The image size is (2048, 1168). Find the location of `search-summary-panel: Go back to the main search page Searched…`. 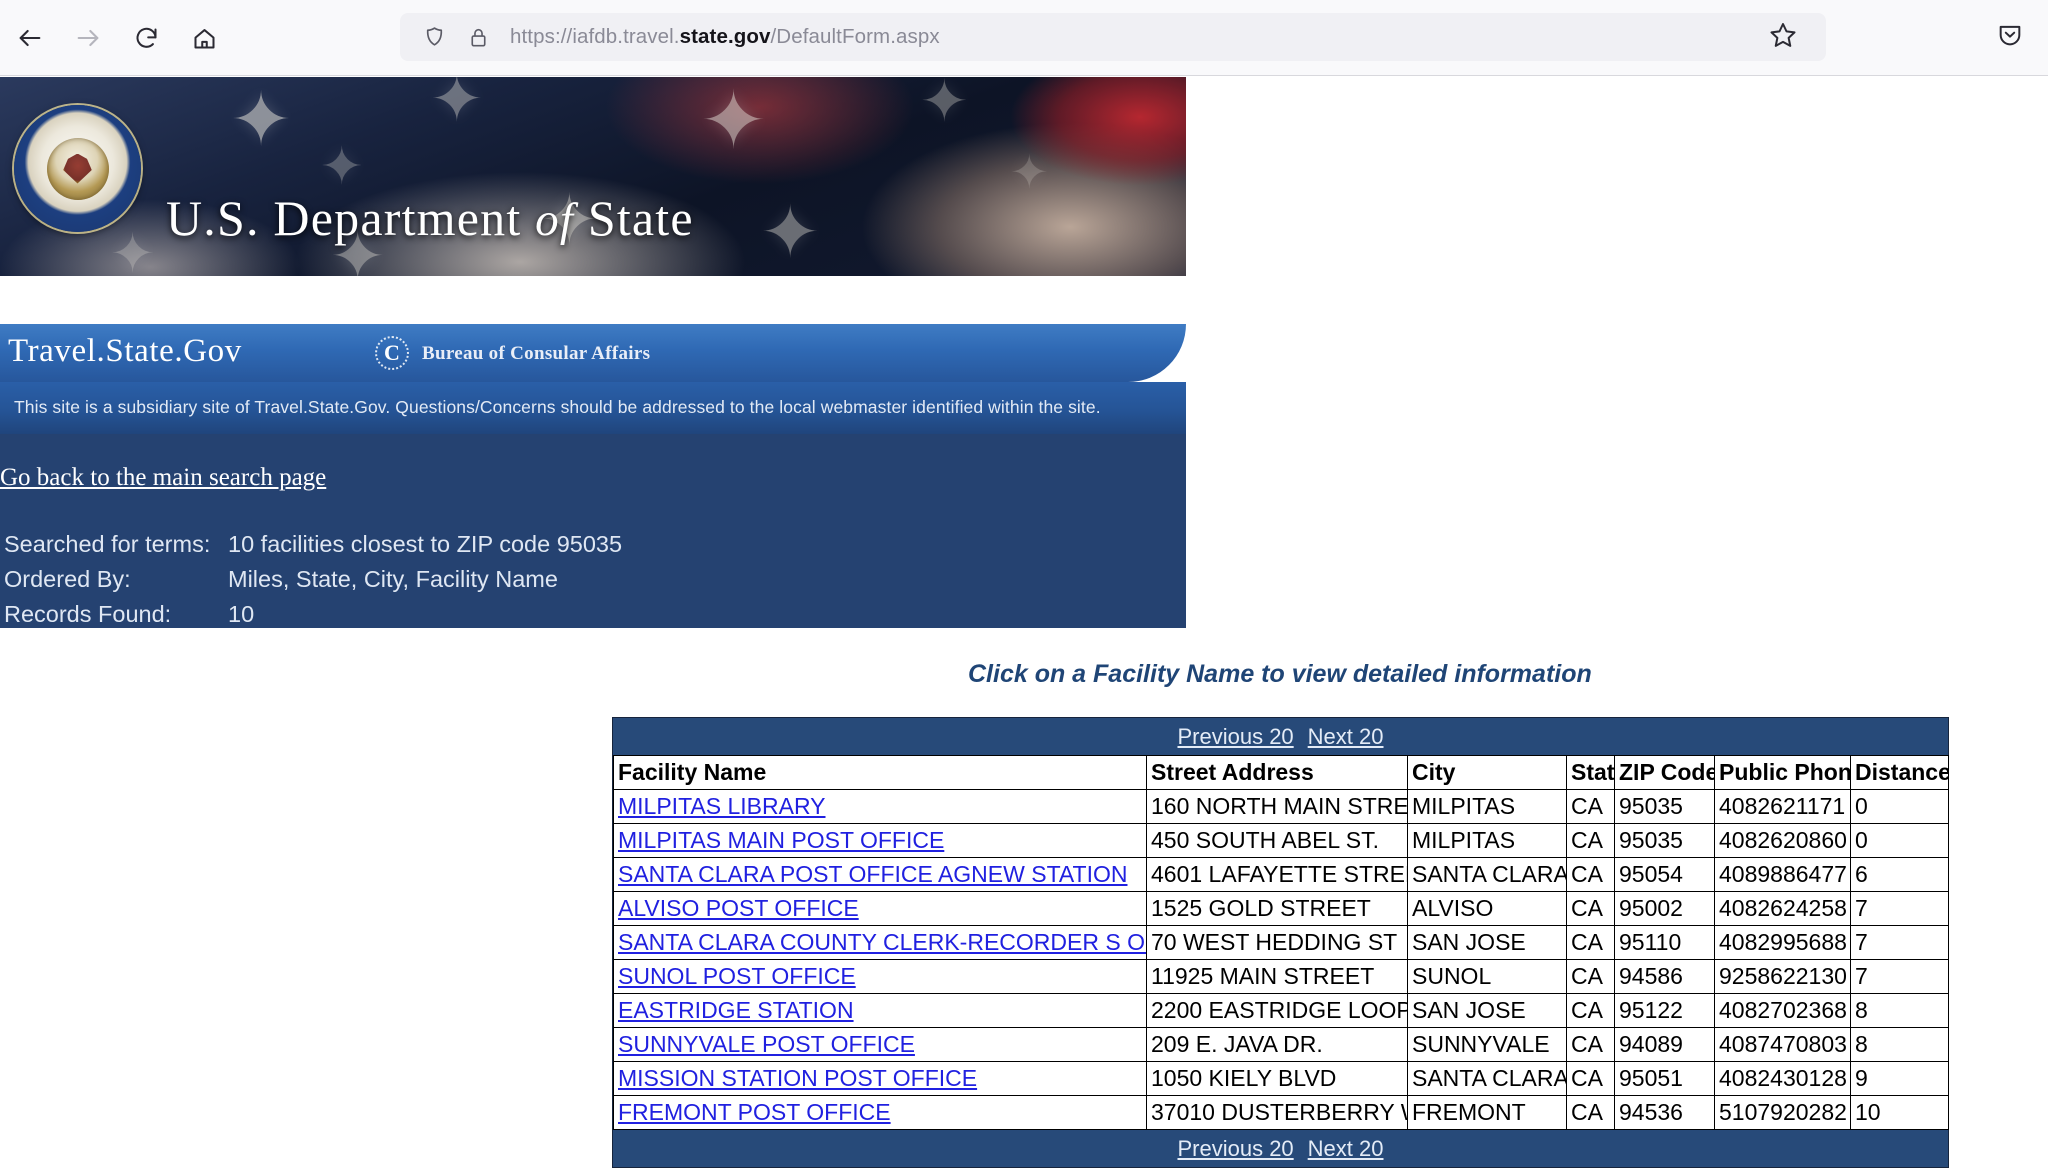

search-summary-panel: Go back to the main search page Searched… is located at coordinates (593, 531).